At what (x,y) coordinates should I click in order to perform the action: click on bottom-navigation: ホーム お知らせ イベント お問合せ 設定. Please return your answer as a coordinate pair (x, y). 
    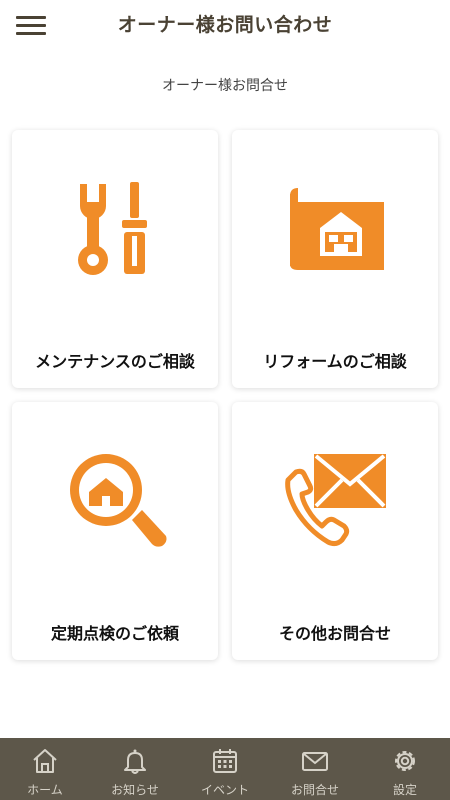
    Looking at the image, I should click on (225, 769).